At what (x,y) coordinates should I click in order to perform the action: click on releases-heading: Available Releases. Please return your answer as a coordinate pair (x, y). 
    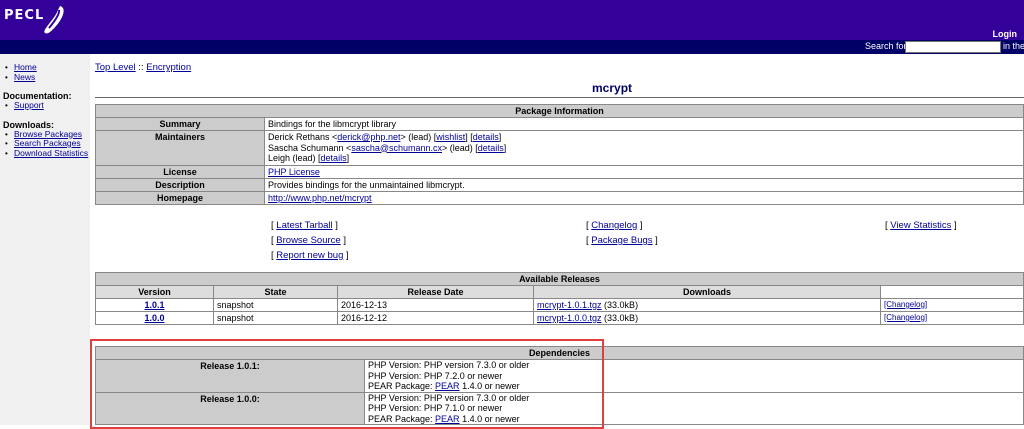
    Looking at the image, I should click on (559, 279).